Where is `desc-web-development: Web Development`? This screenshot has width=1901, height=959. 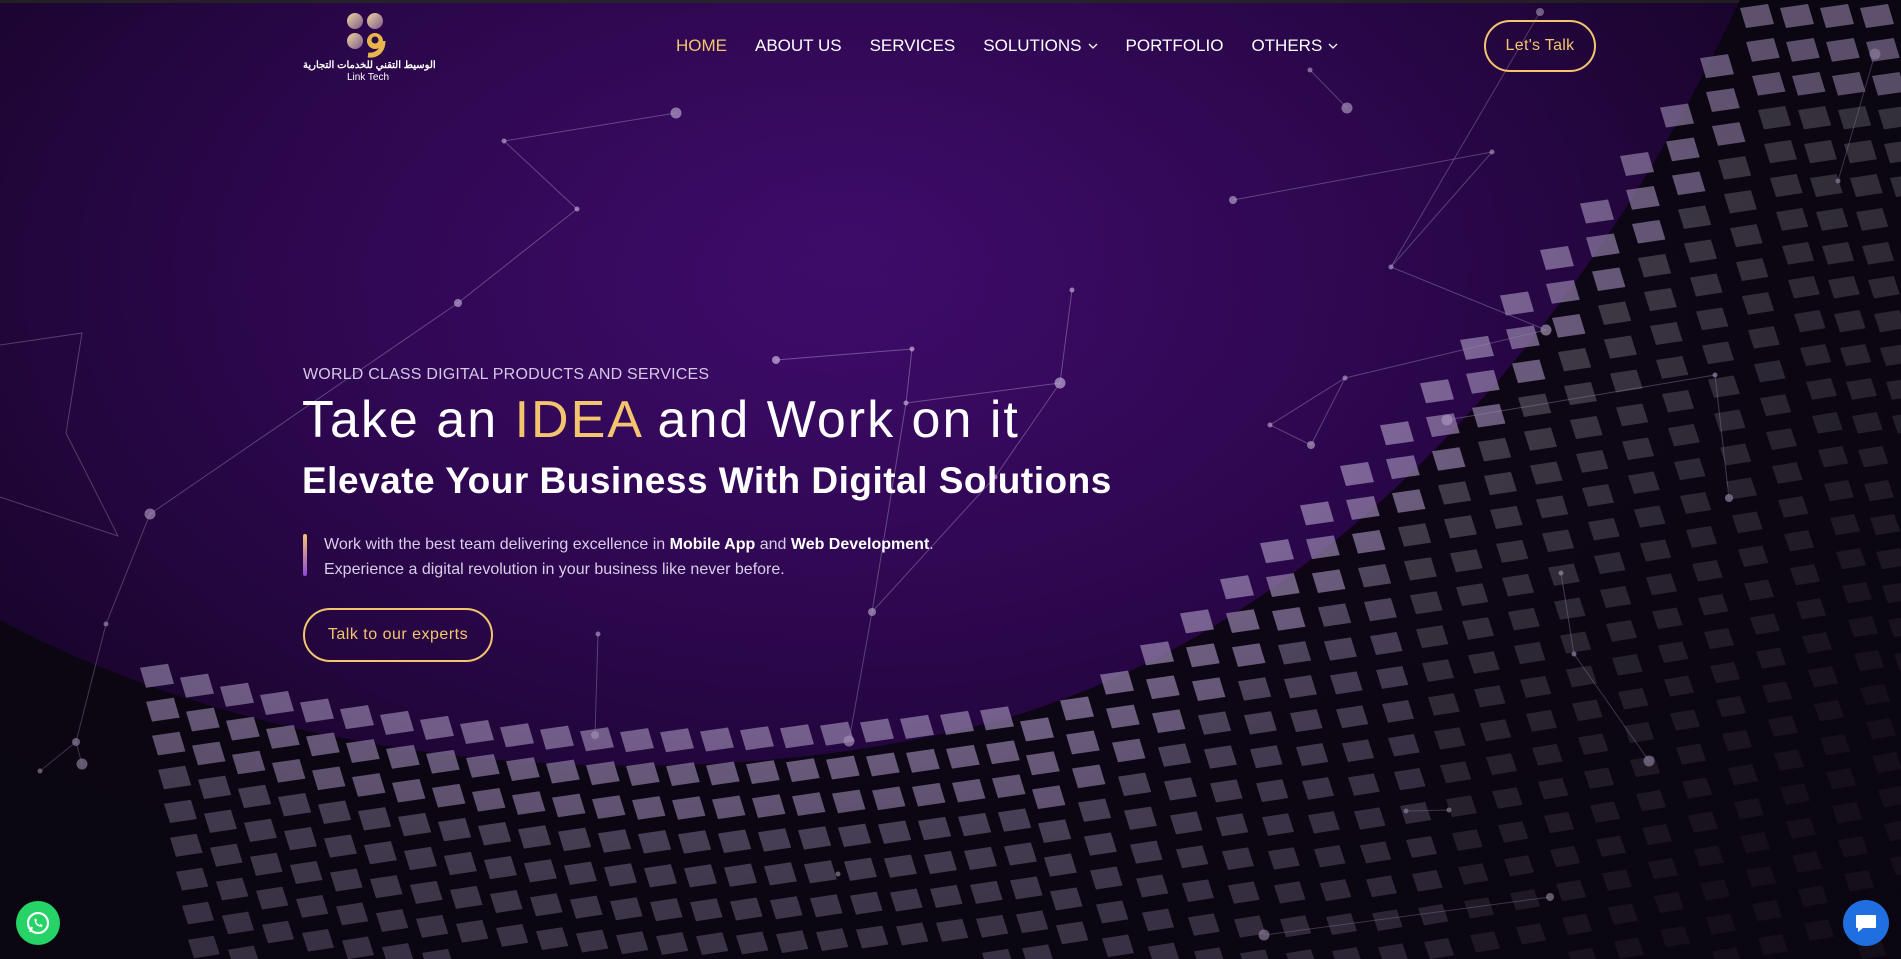
desc-web-development: Web Development is located at coordinates (860, 544).